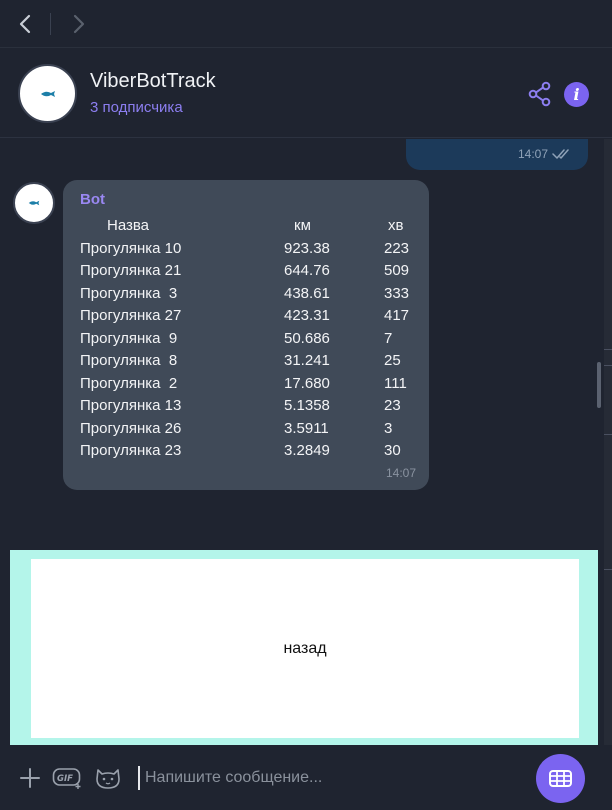 The image size is (612, 810). Describe the element at coordinates (153, 81) in the screenshot. I see `chat-title: ViberBotTrack` at that location.